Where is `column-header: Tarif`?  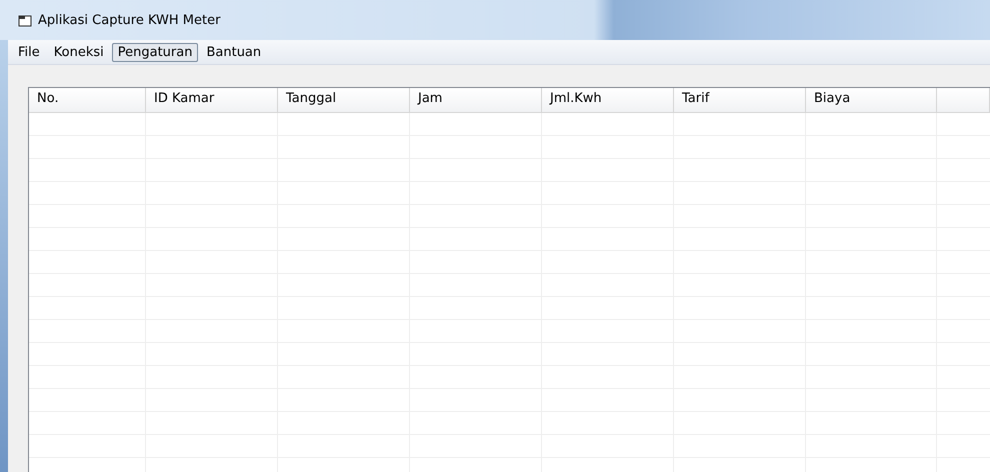 column-header: Tarif is located at coordinates (740, 100).